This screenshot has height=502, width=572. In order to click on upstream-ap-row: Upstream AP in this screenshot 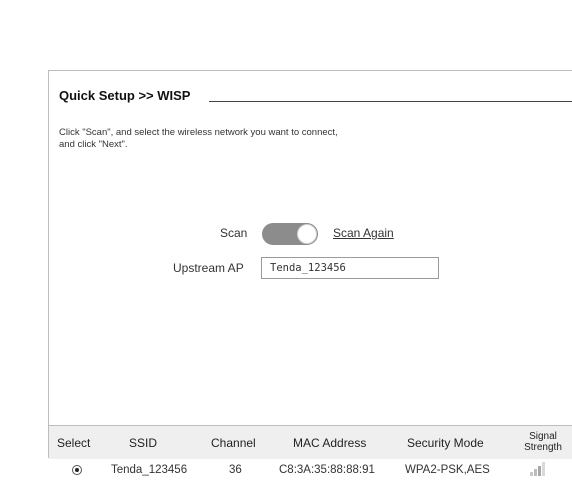, I will do `click(310, 268)`.